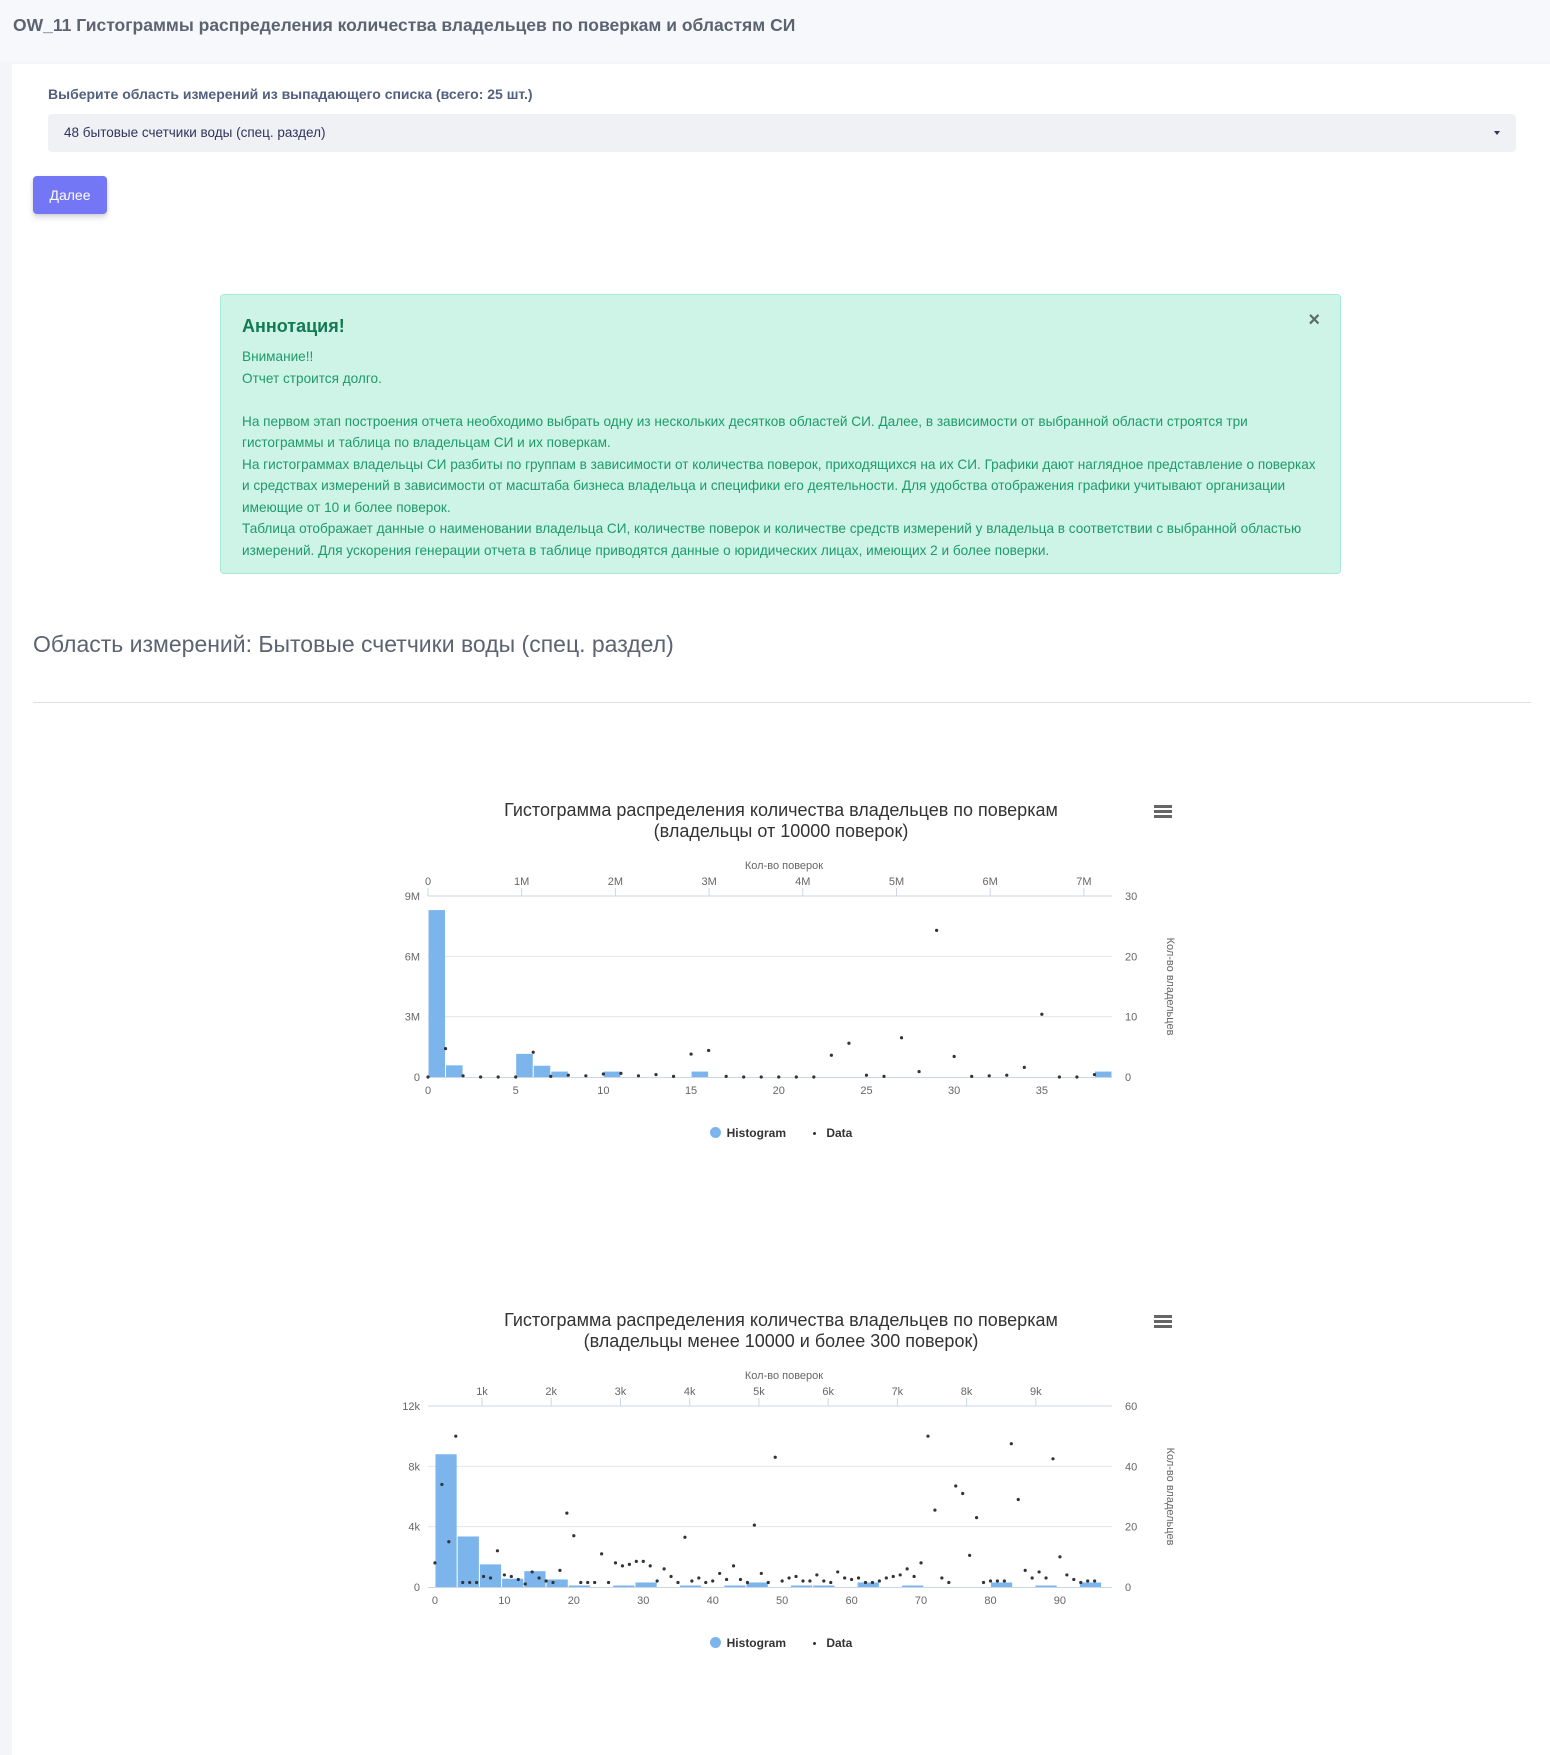  Describe the element at coordinates (1314, 320) in the screenshot. I see `close-icon: ×` at that location.